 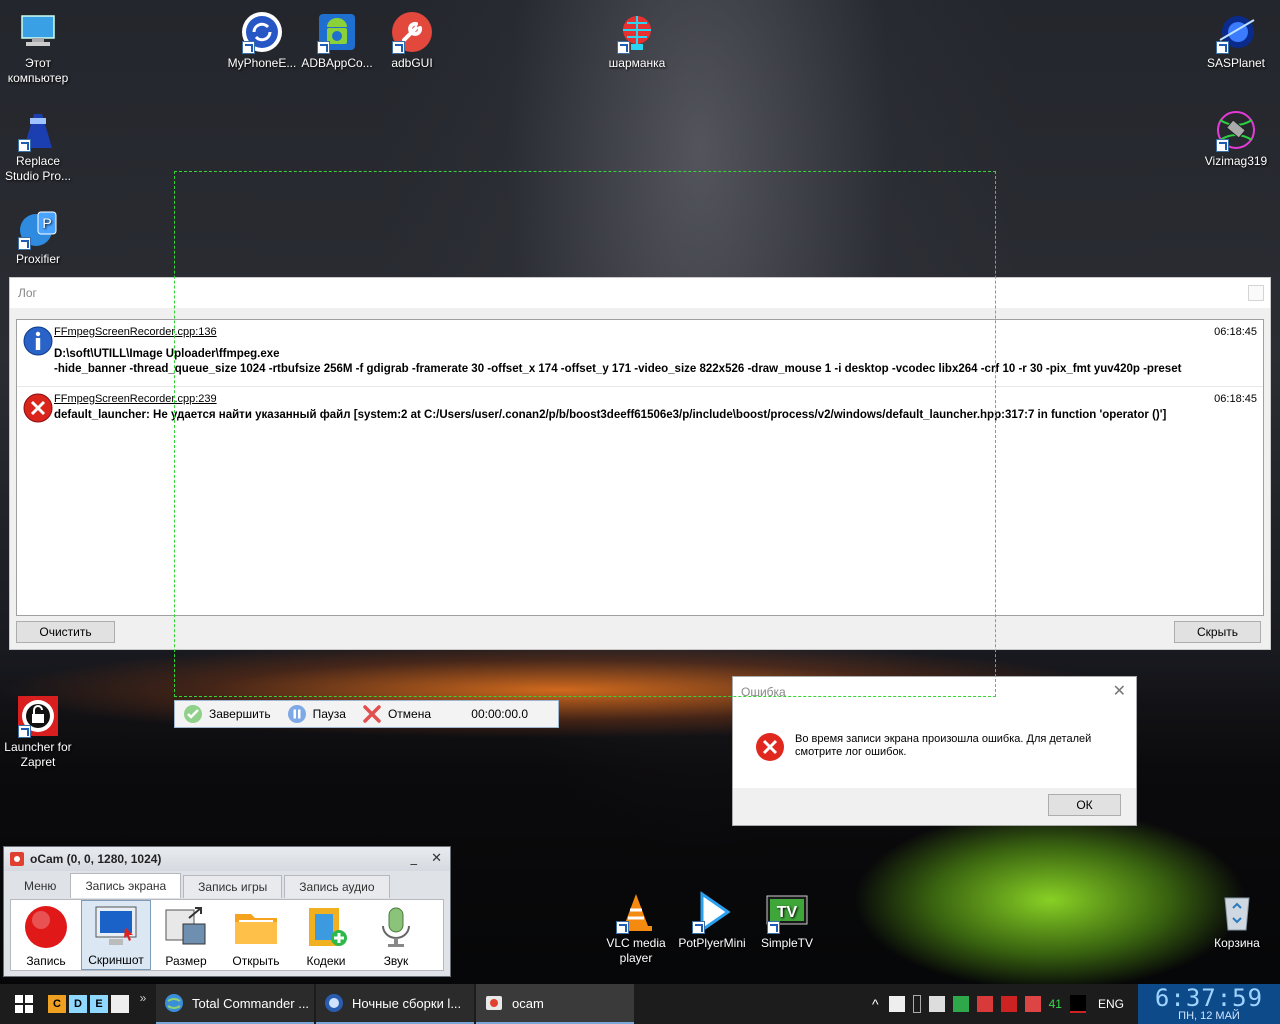 I want to click on finish-recording-button: Завершить, so click(x=227, y=714).